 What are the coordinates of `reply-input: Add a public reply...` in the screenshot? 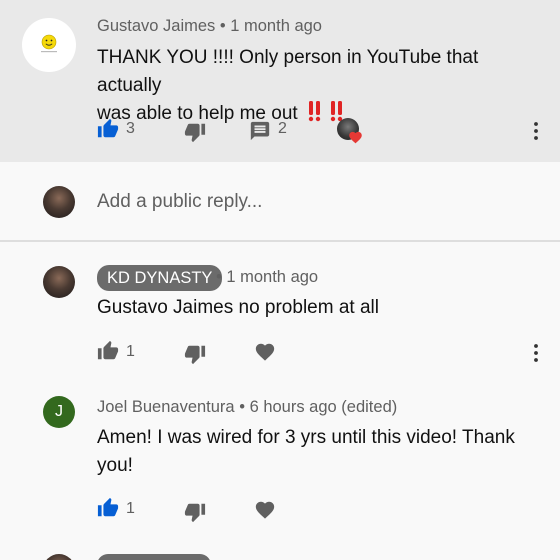 It's located at (179, 202).